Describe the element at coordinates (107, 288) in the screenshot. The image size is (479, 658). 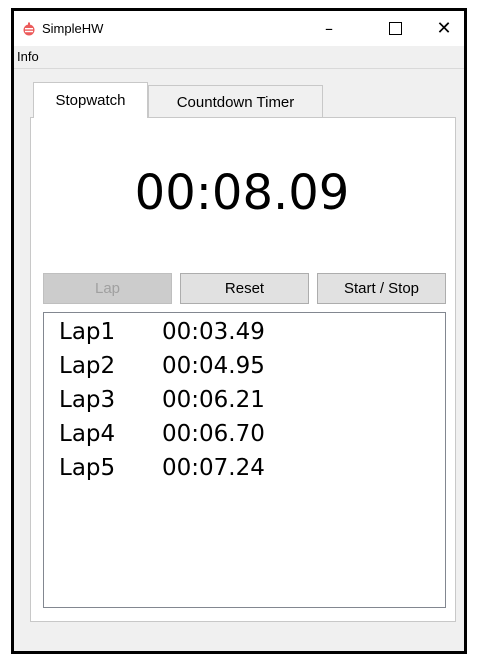
I see `lap-button: Lap` at that location.